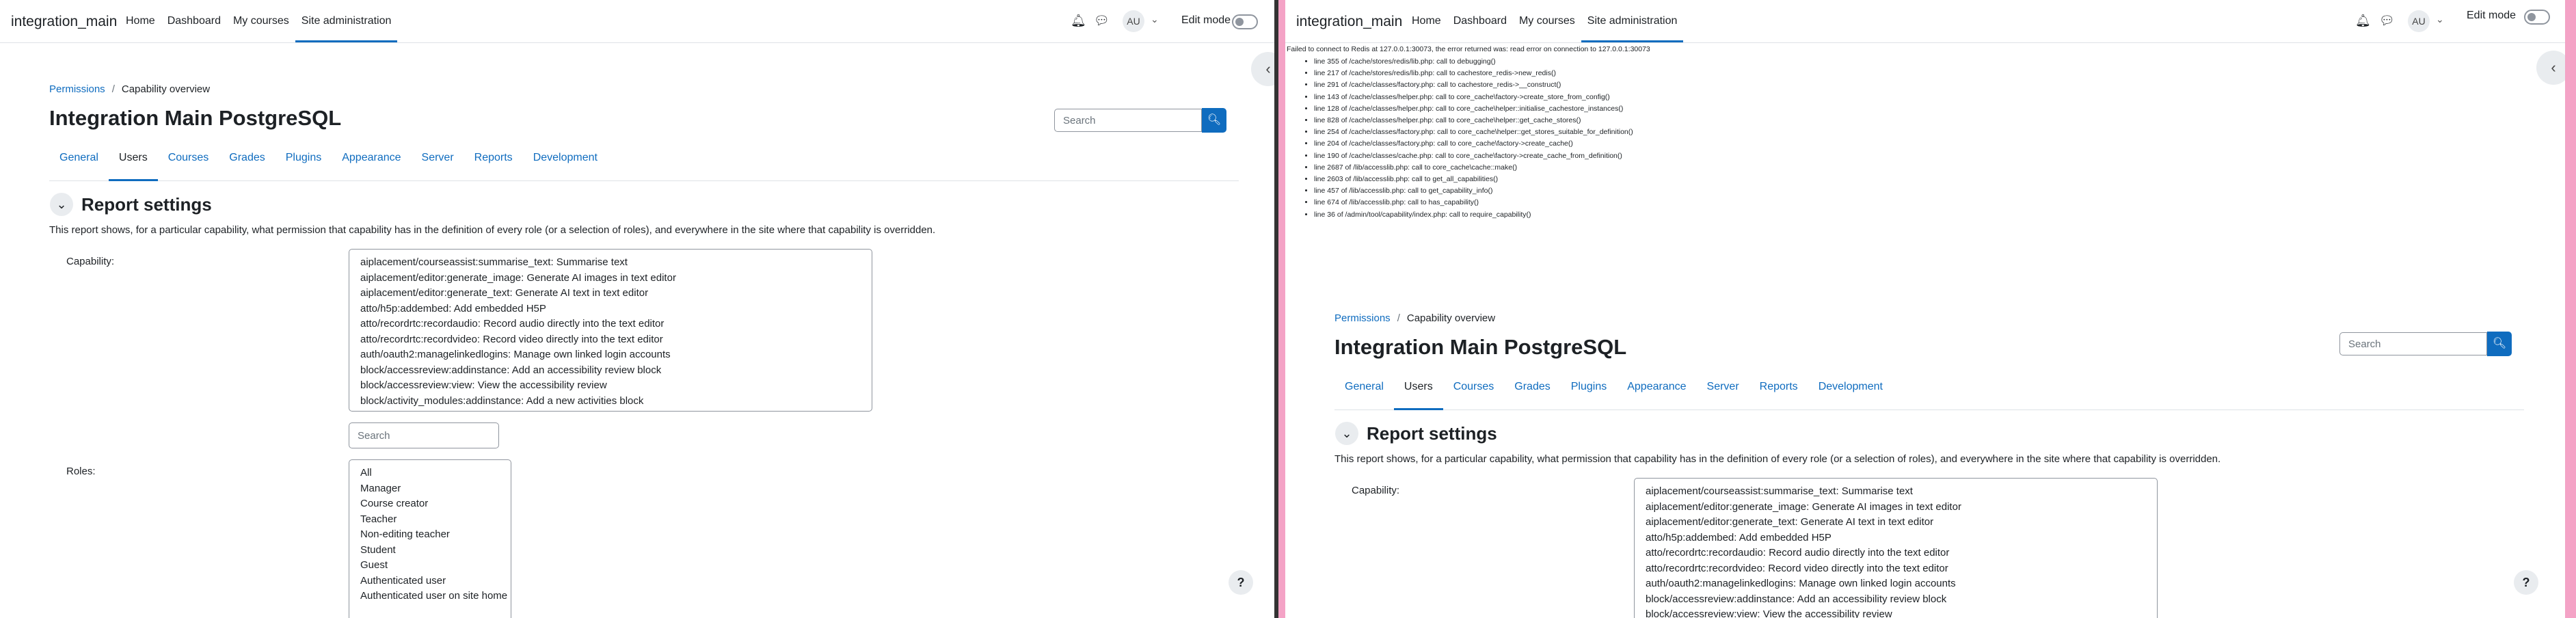 Image resolution: width=2576 pixels, height=618 pixels. Describe the element at coordinates (430, 489) in the screenshot. I see `role-option: Manager` at that location.